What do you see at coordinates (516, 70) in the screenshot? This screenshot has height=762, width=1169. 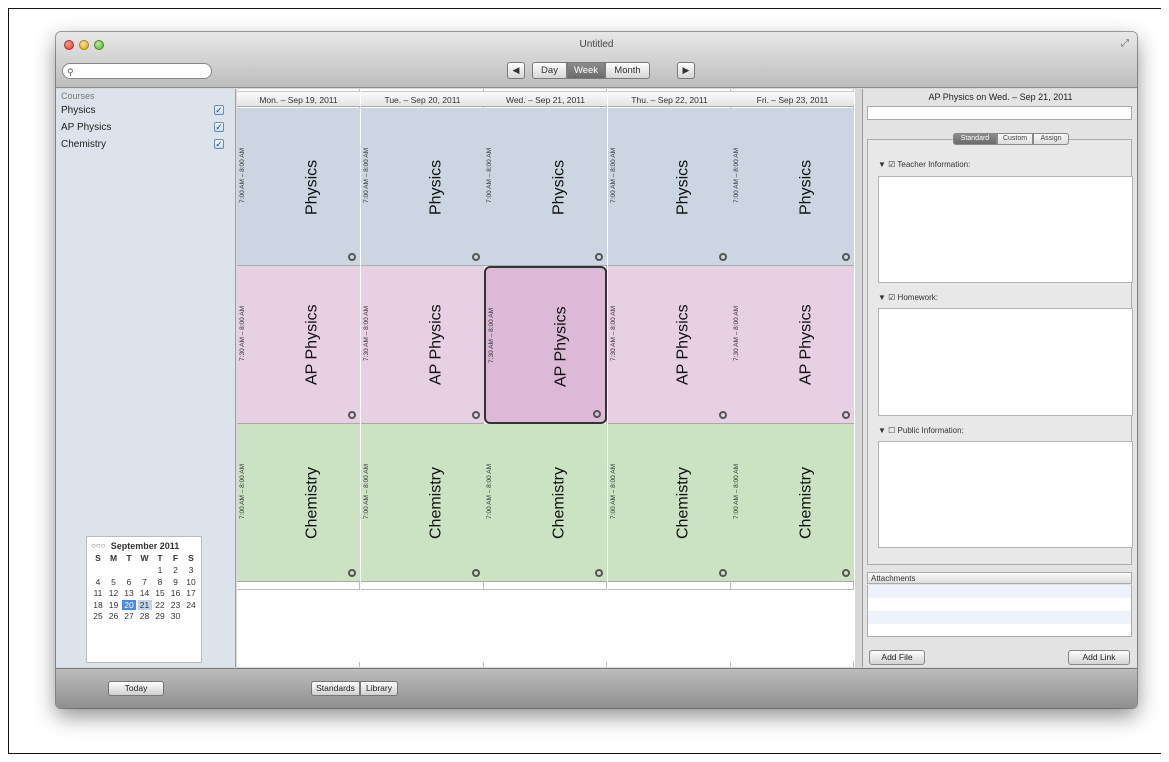 I see `previous-period-button: ◀` at bounding box center [516, 70].